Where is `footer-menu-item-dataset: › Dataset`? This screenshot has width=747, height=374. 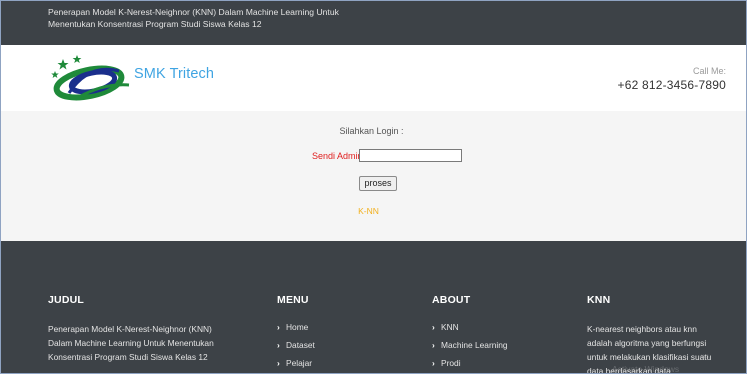 footer-menu-item-dataset: › Dataset is located at coordinates (296, 345).